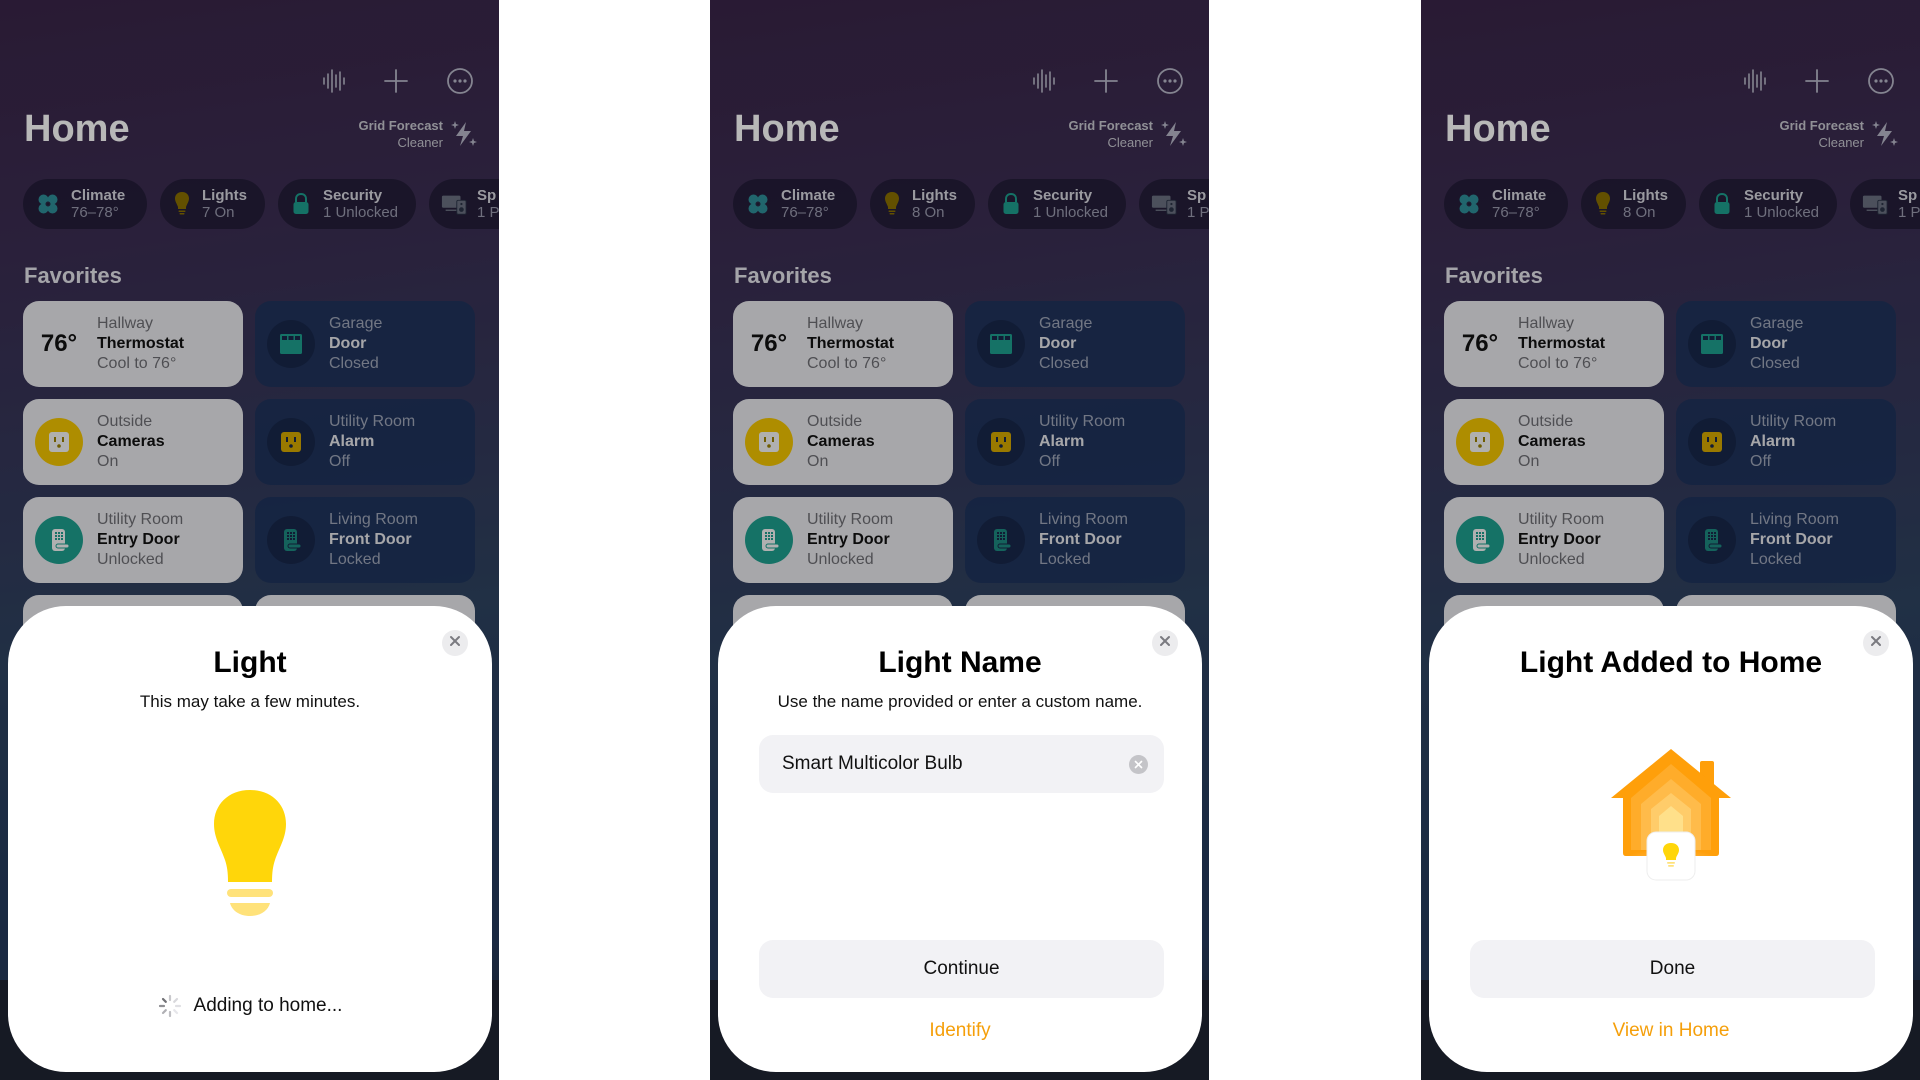 The image size is (1920, 1080). I want to click on lightbulb-icon, so click(250, 852).